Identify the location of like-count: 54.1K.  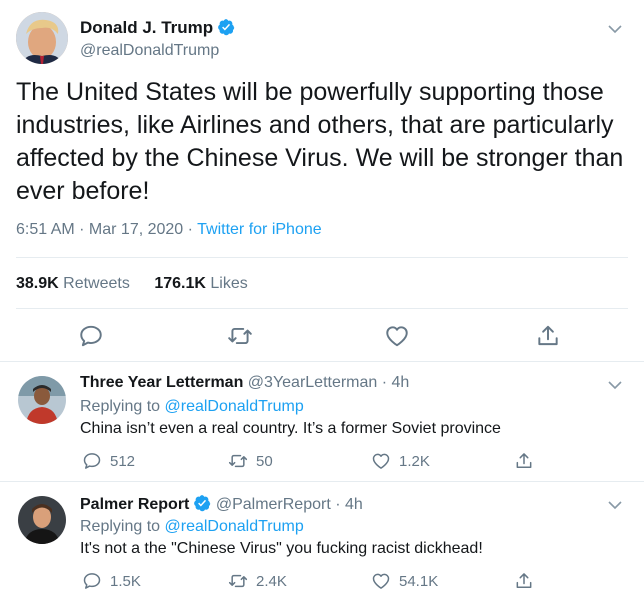
(419, 581).